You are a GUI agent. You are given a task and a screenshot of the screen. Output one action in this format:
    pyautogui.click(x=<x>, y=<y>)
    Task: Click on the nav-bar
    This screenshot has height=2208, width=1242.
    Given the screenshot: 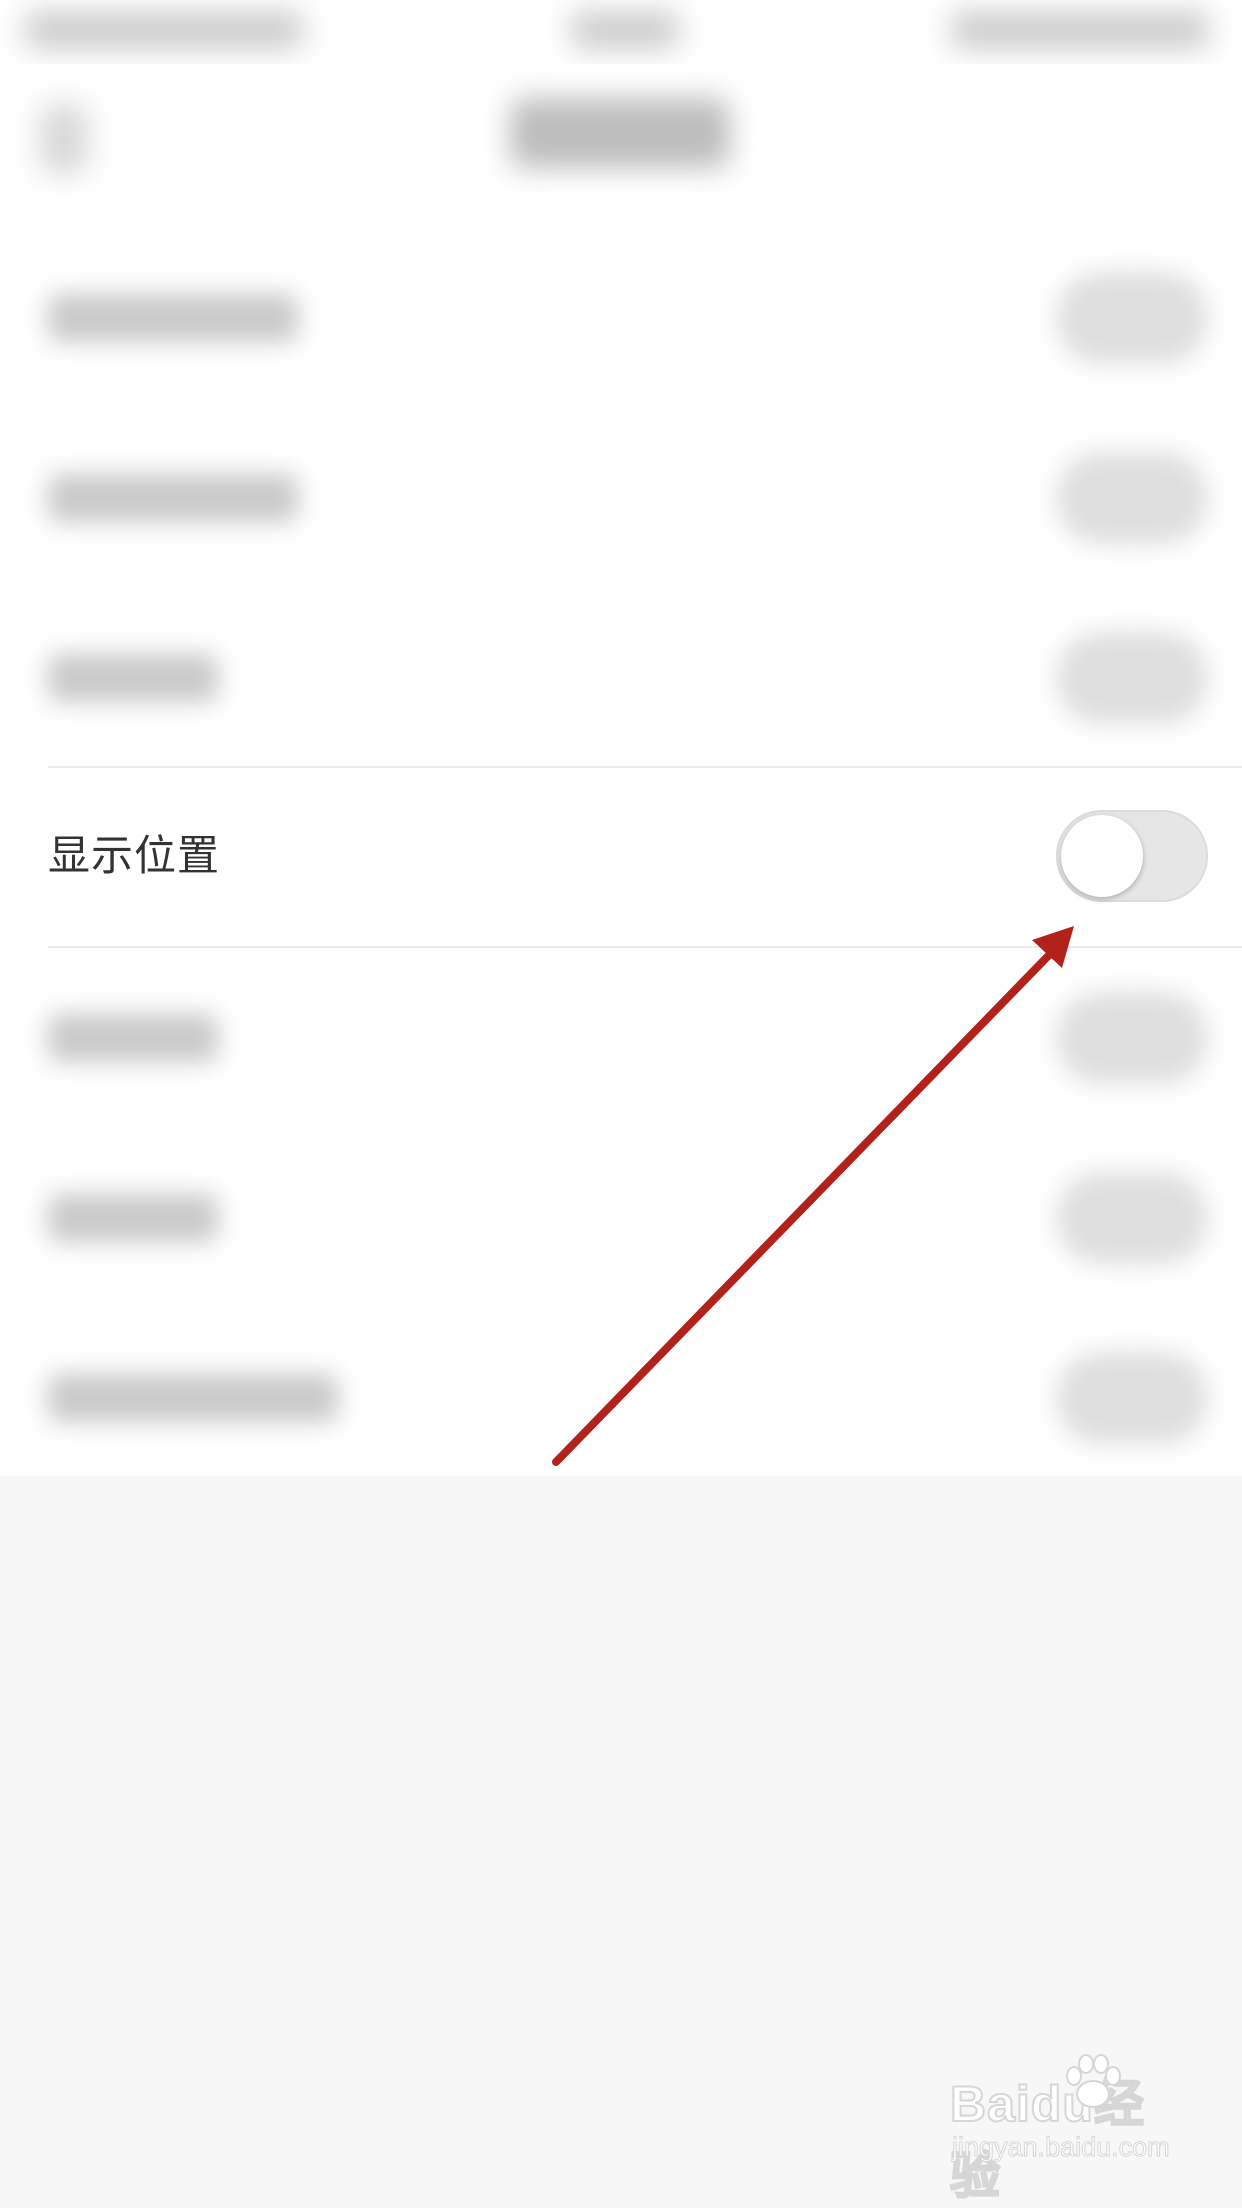 What is the action you would take?
    pyautogui.click(x=621, y=139)
    